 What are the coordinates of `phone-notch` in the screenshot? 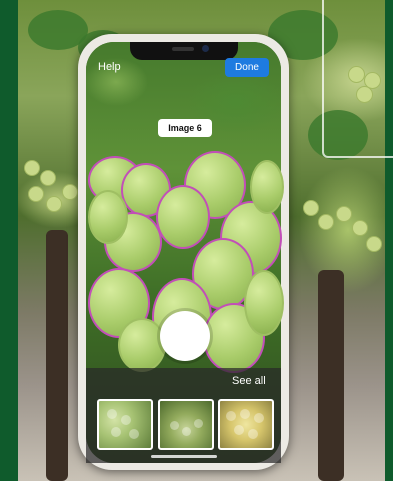 It's located at (184, 51).